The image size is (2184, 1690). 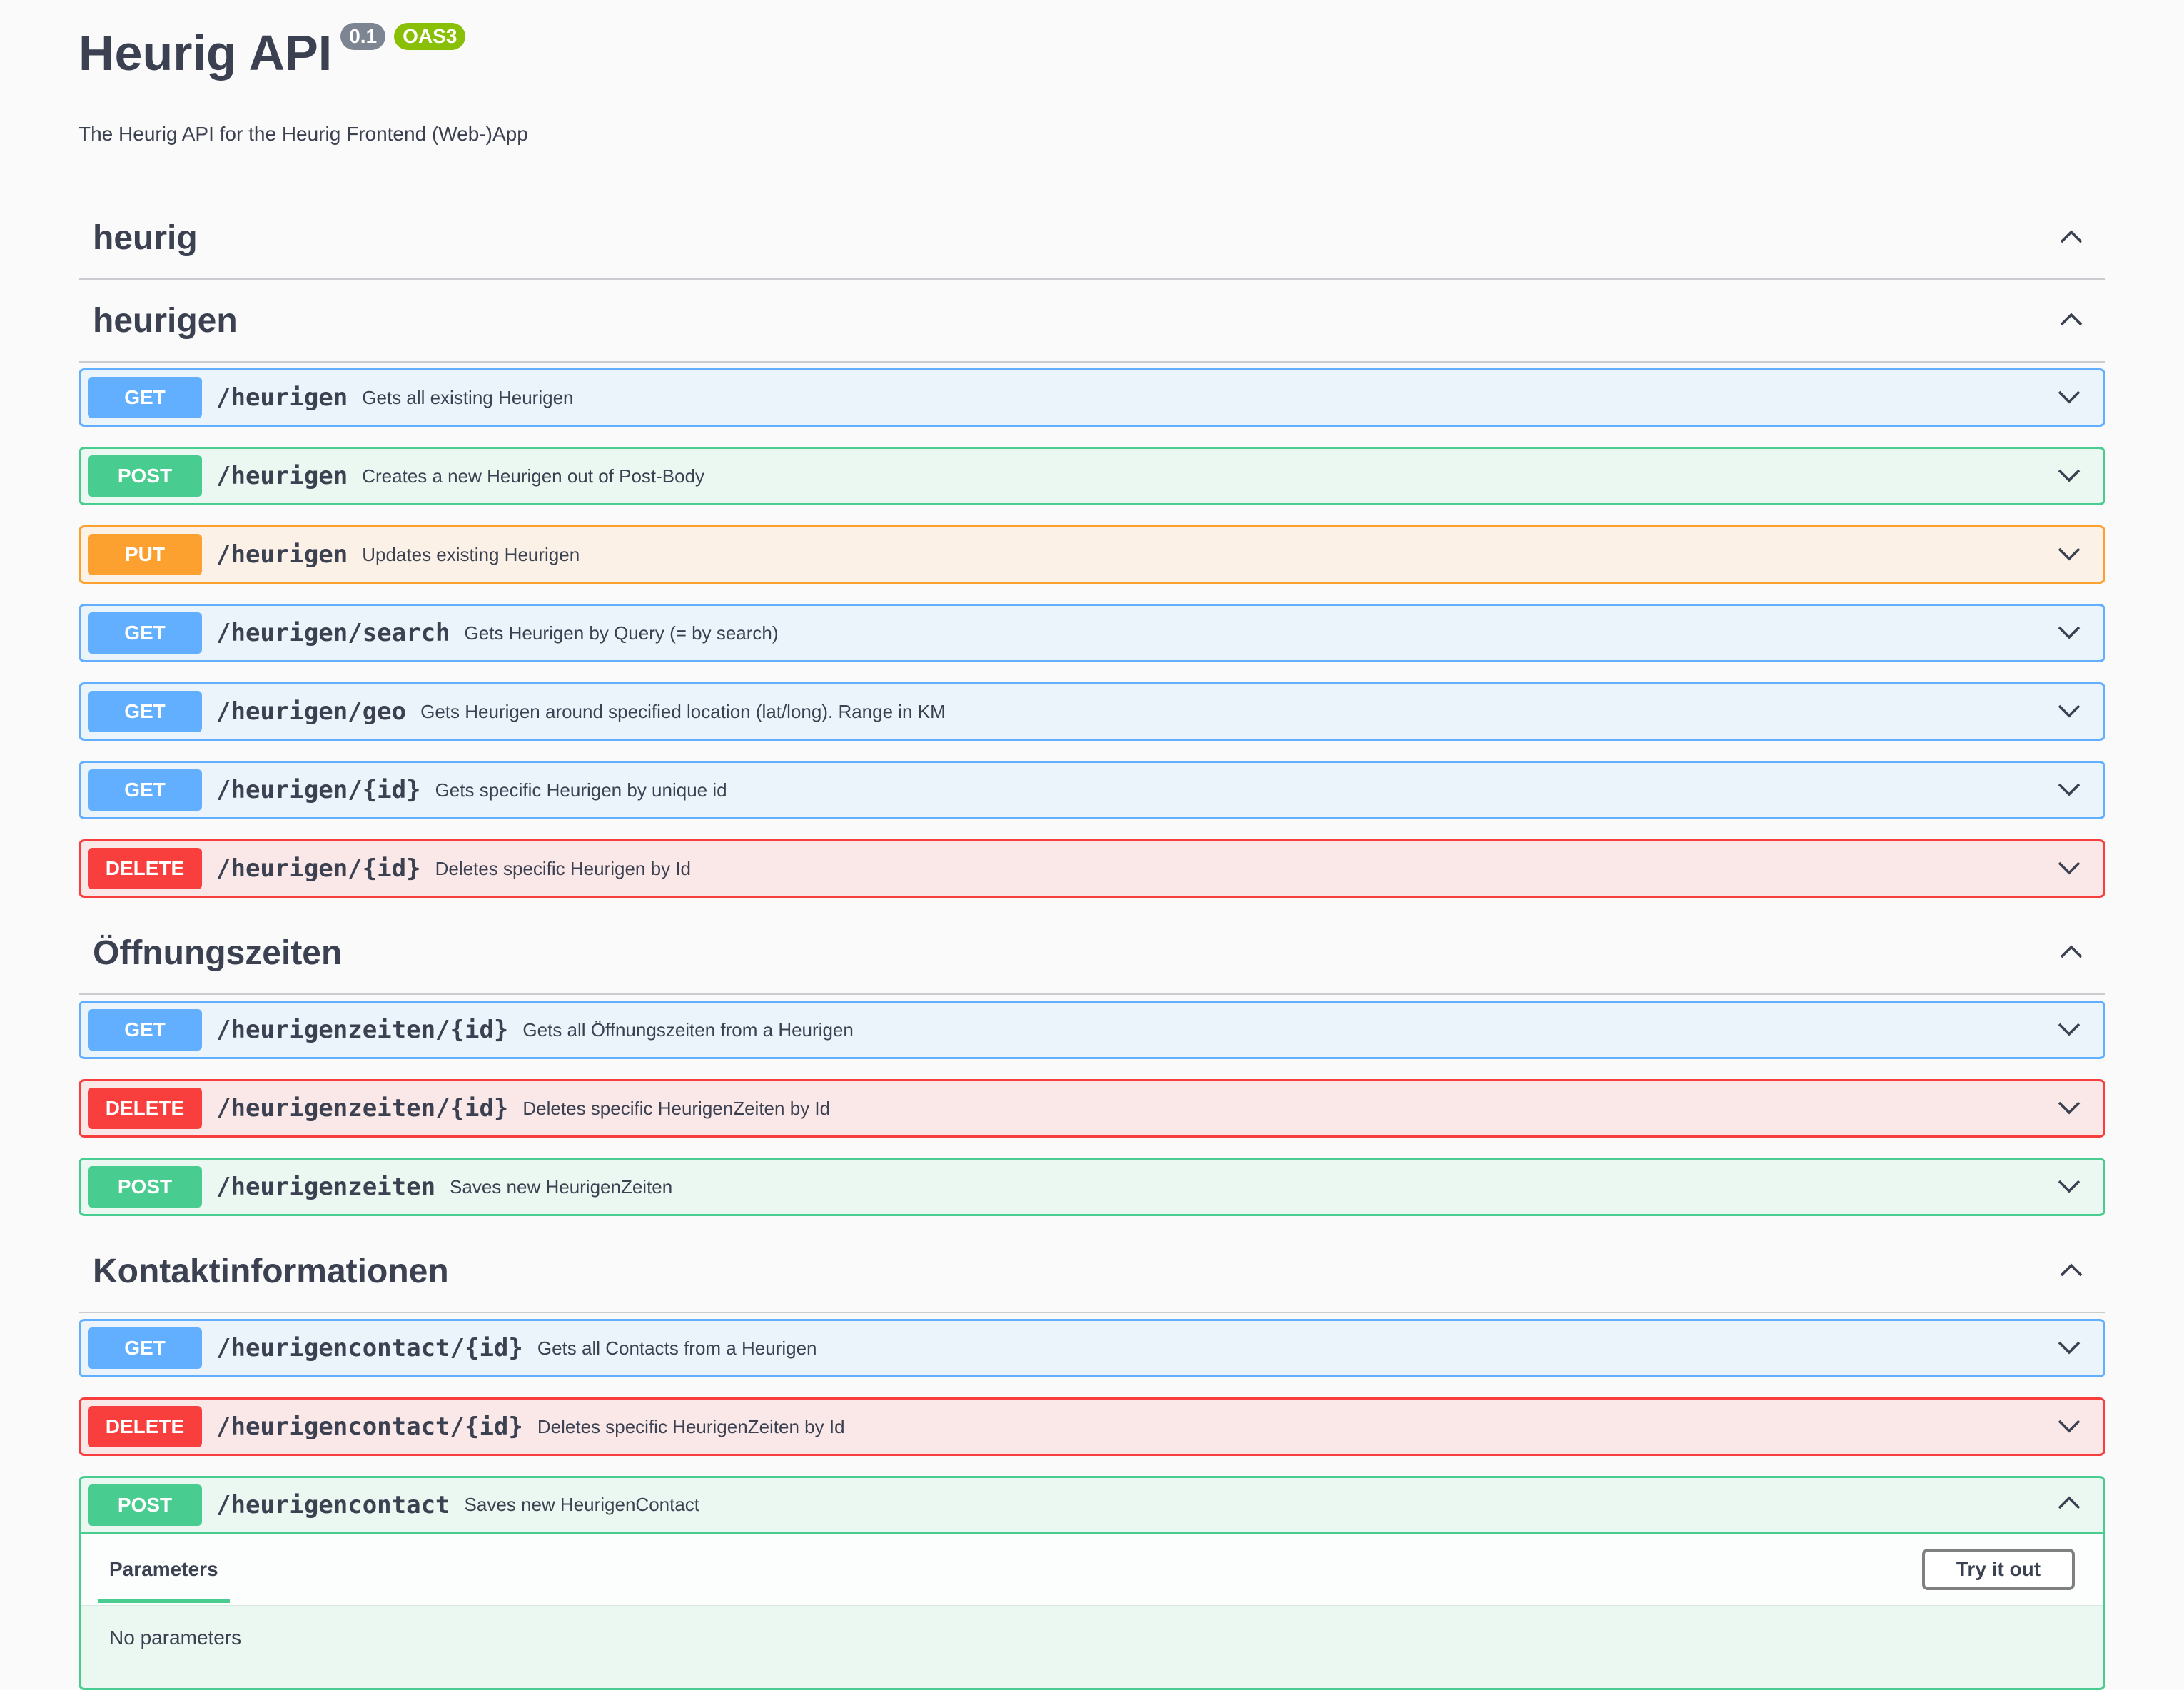 I want to click on tag-section-heurig: heurig, so click(x=1092, y=238).